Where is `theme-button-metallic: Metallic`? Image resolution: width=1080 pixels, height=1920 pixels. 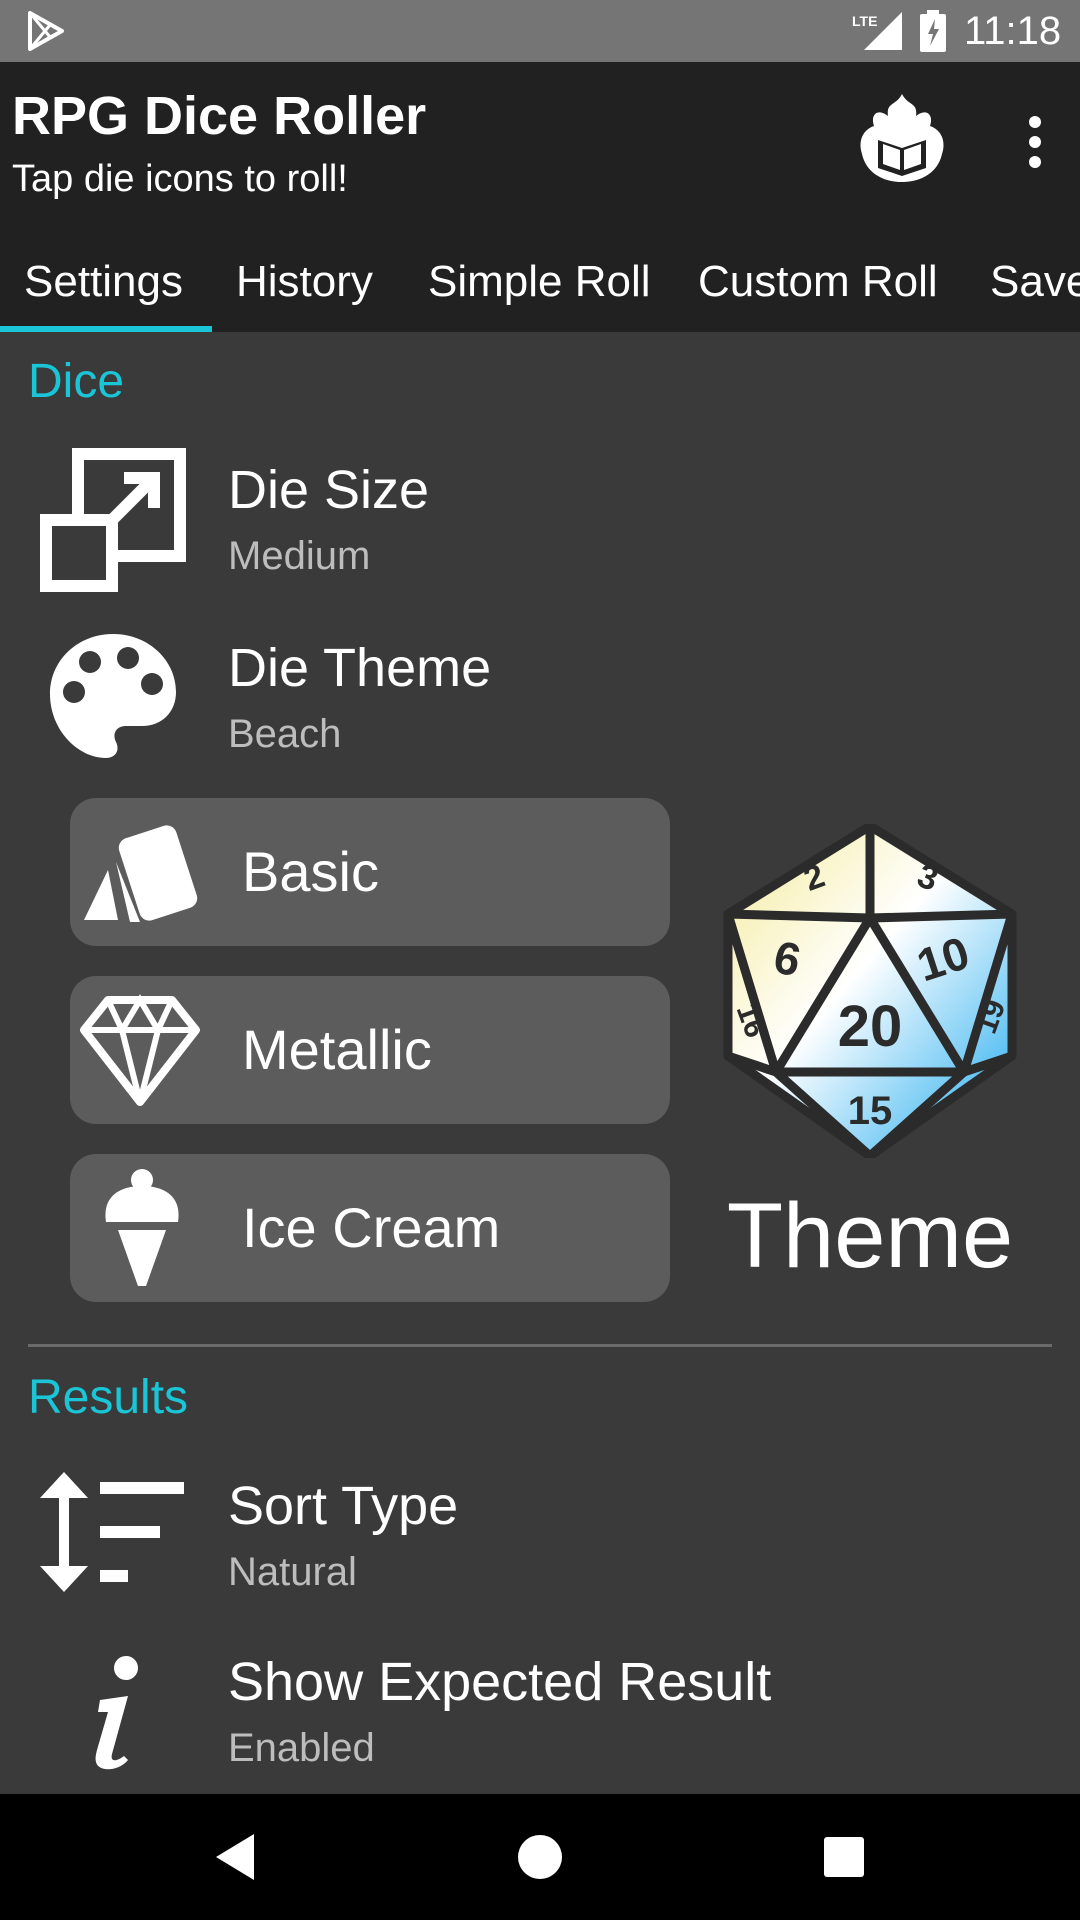
theme-button-metallic: Metallic is located at coordinates (370, 1050).